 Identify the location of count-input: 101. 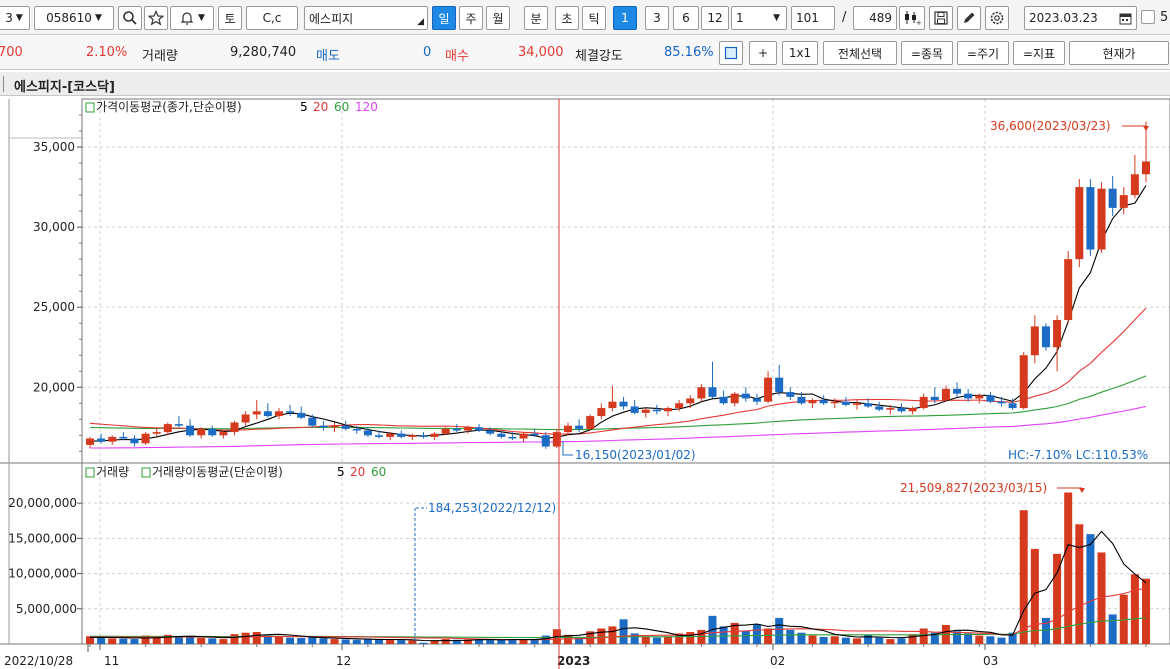
(813, 18).